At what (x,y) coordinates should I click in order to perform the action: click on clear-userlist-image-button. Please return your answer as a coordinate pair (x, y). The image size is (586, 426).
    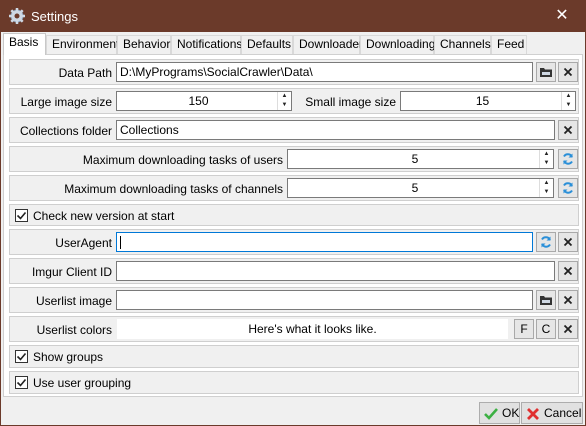
    Looking at the image, I should click on (568, 300).